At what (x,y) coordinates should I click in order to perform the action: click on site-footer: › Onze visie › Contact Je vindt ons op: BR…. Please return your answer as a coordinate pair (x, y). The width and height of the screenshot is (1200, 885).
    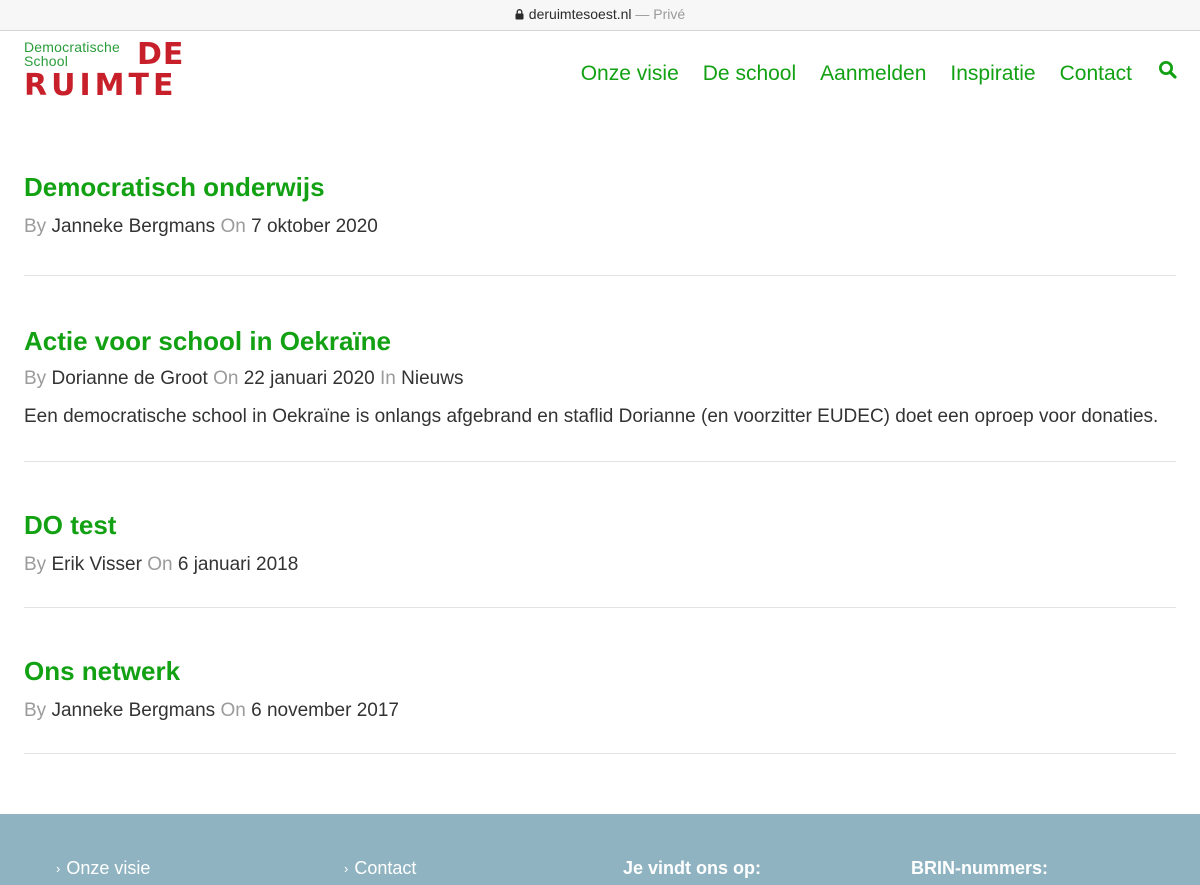
    Looking at the image, I should click on (600, 849).